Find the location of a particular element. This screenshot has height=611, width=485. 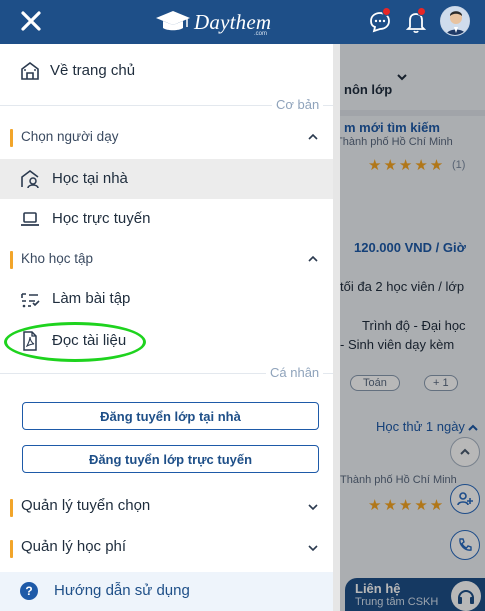

group-choose-tutor: Chọn người dạy is located at coordinates (171, 139).